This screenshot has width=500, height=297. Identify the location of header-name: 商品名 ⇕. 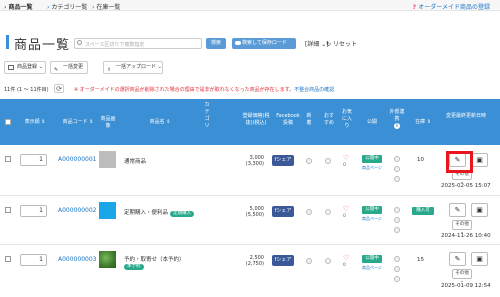
(160, 122).